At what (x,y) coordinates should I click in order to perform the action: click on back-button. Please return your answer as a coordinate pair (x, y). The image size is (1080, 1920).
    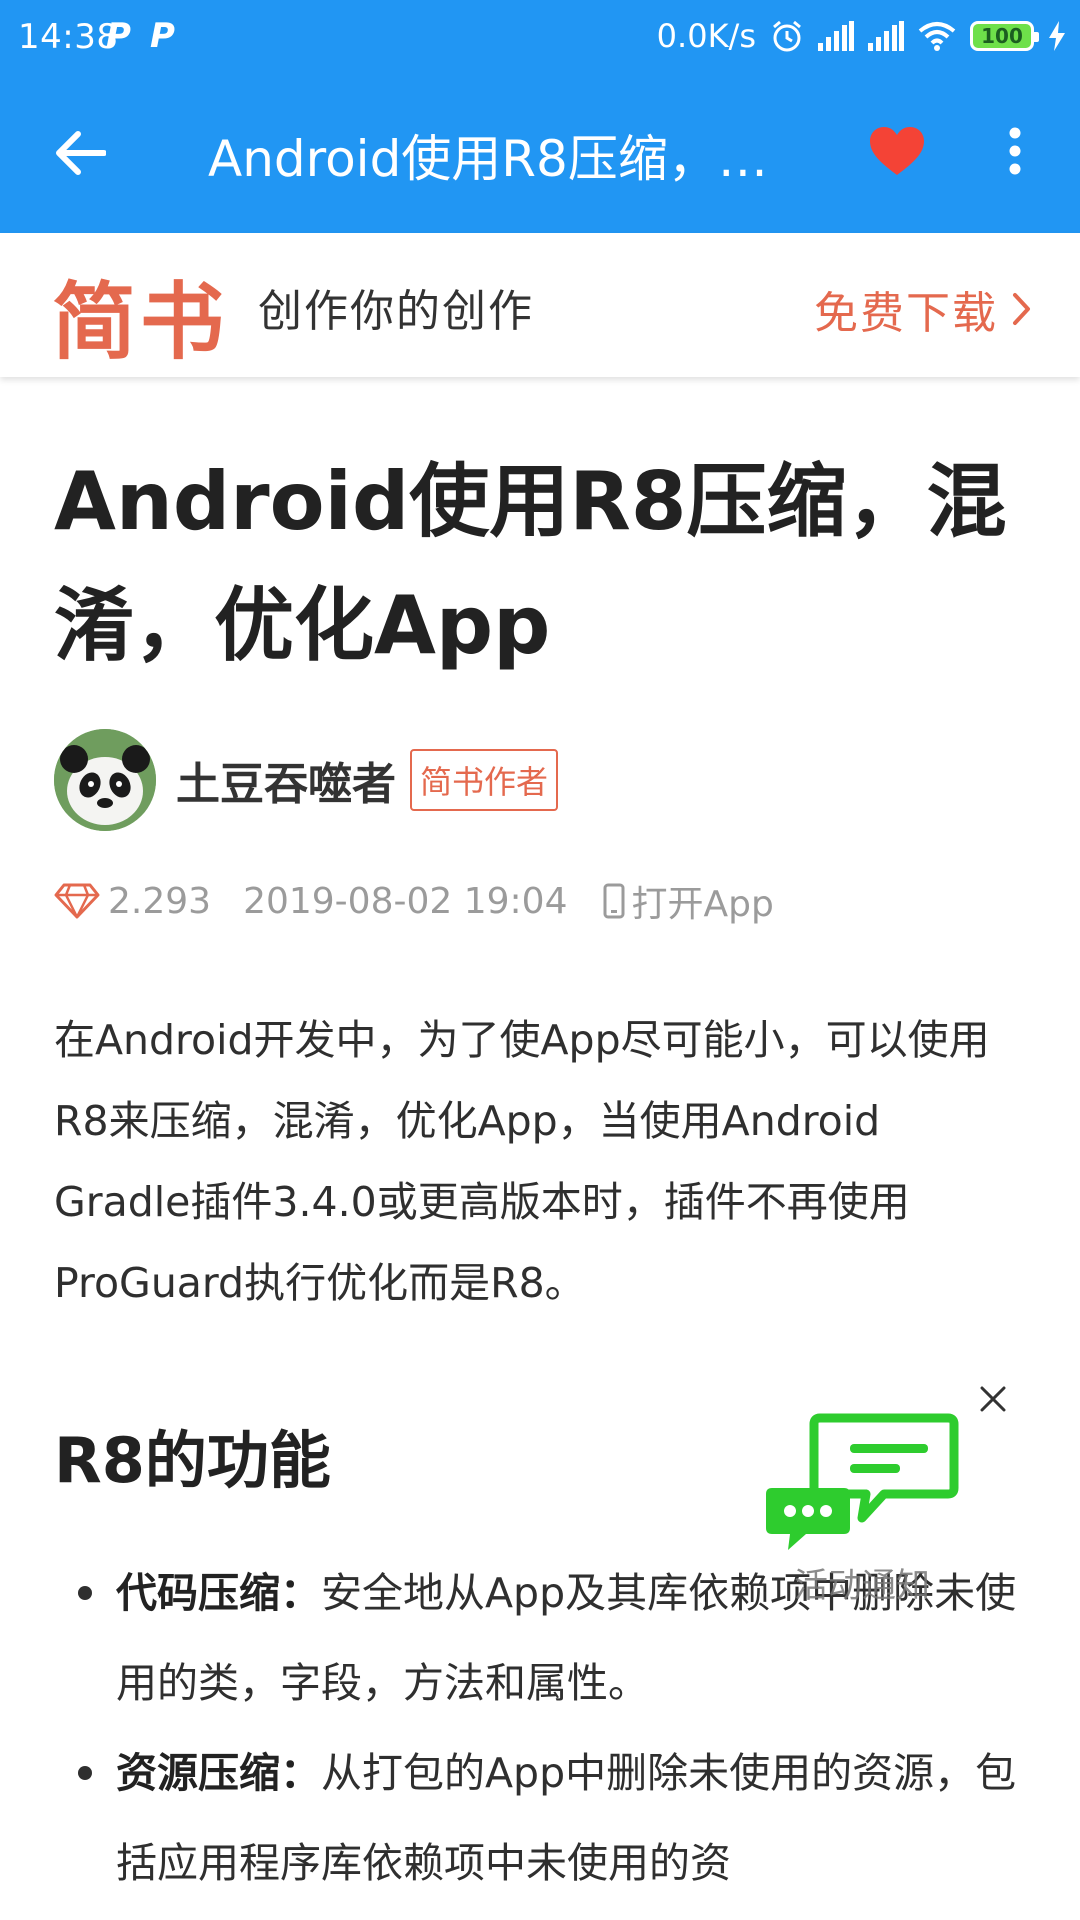
    Looking at the image, I should click on (80, 153).